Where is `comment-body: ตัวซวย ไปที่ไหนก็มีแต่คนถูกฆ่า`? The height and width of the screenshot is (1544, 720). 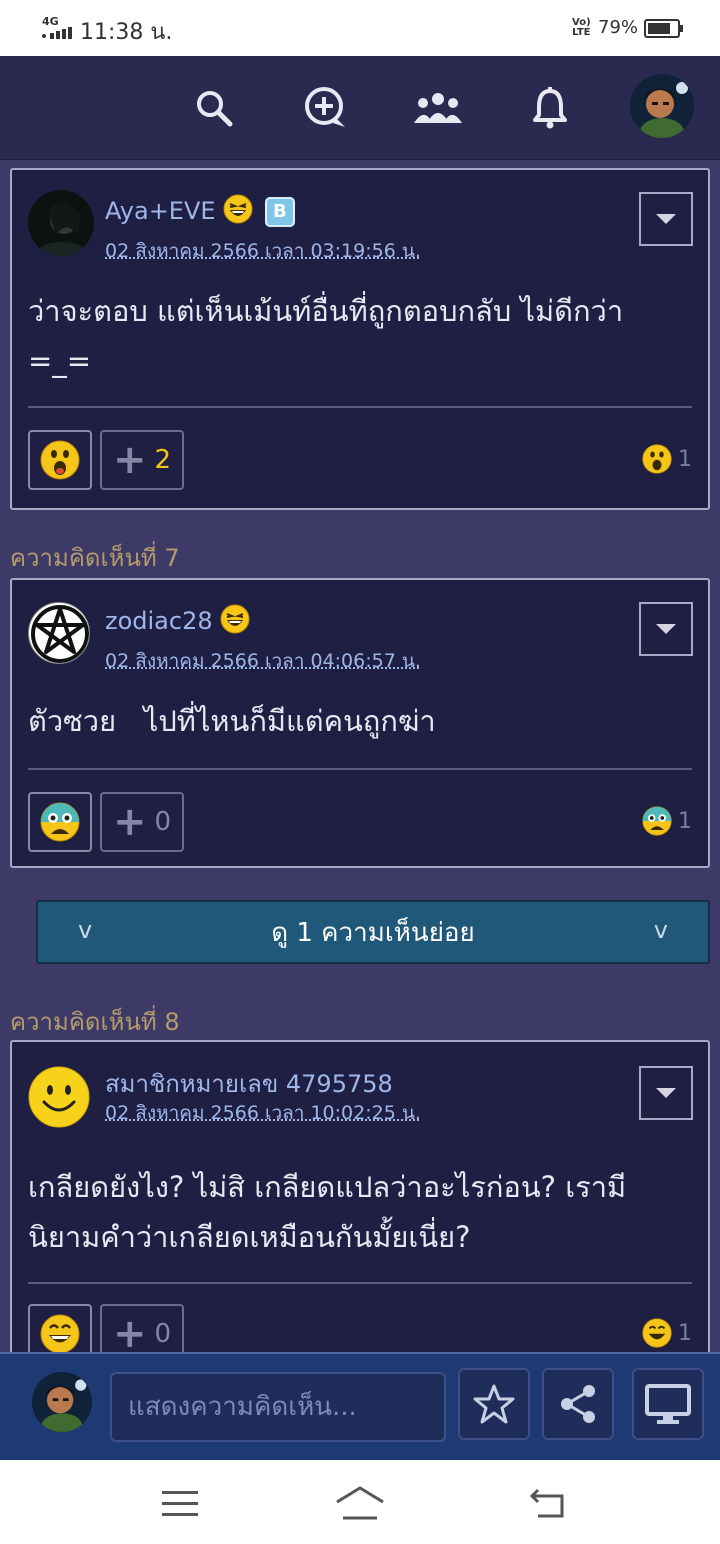
comment-body: ตัวซวย ไปที่ไหนก็มีแต่คนถูกฆ่า is located at coordinates (232, 721).